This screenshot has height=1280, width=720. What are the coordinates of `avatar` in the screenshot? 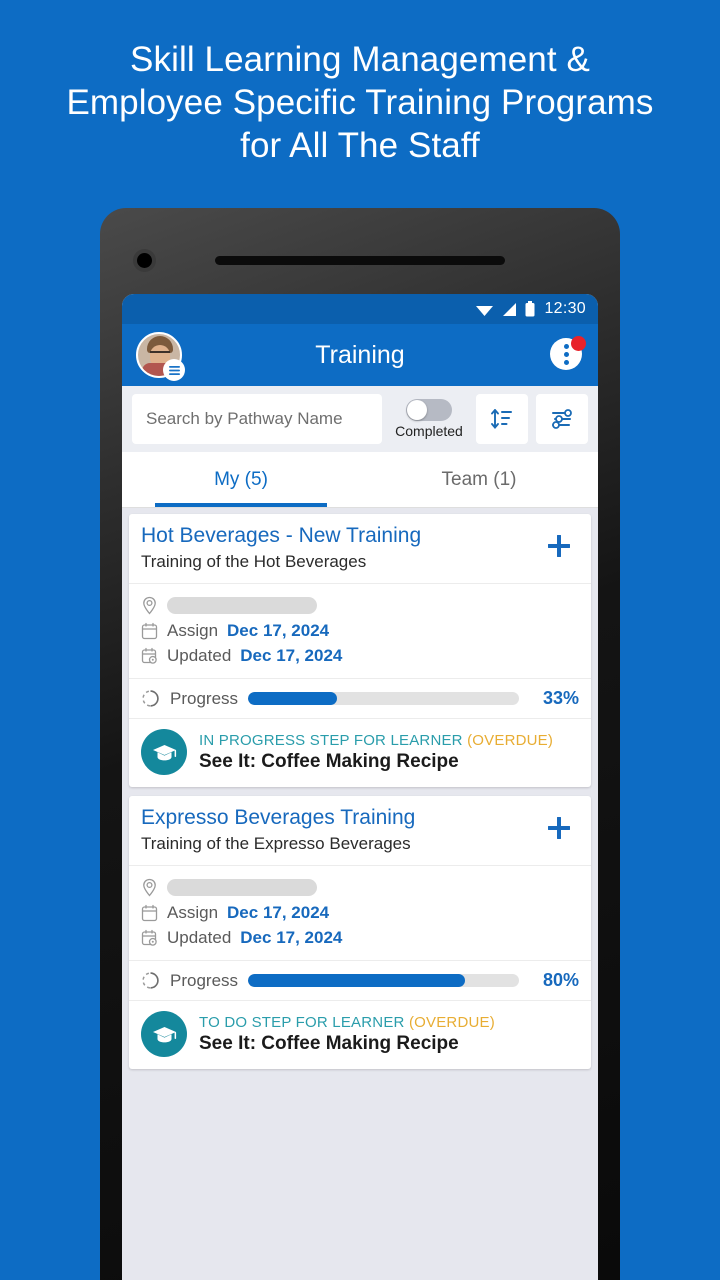 It's located at (160, 356).